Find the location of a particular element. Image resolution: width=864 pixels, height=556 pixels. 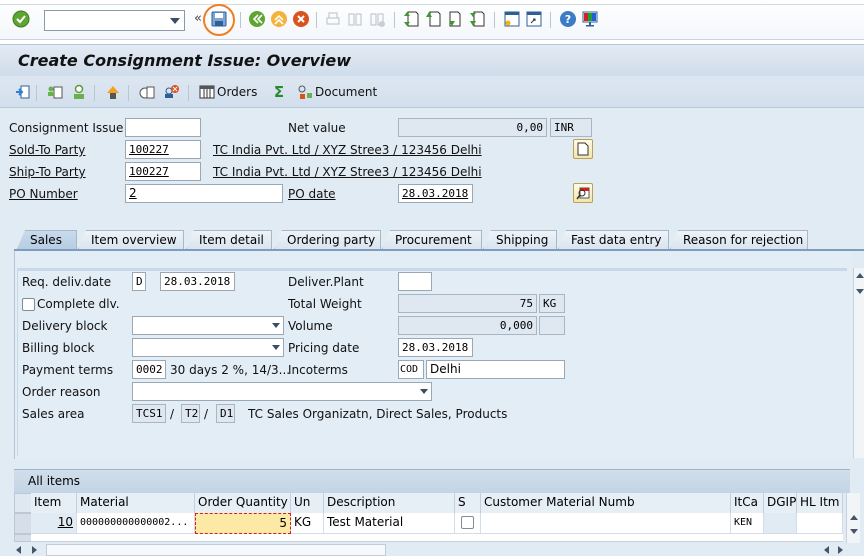

table-row-empty is located at coordinates (437, 538).